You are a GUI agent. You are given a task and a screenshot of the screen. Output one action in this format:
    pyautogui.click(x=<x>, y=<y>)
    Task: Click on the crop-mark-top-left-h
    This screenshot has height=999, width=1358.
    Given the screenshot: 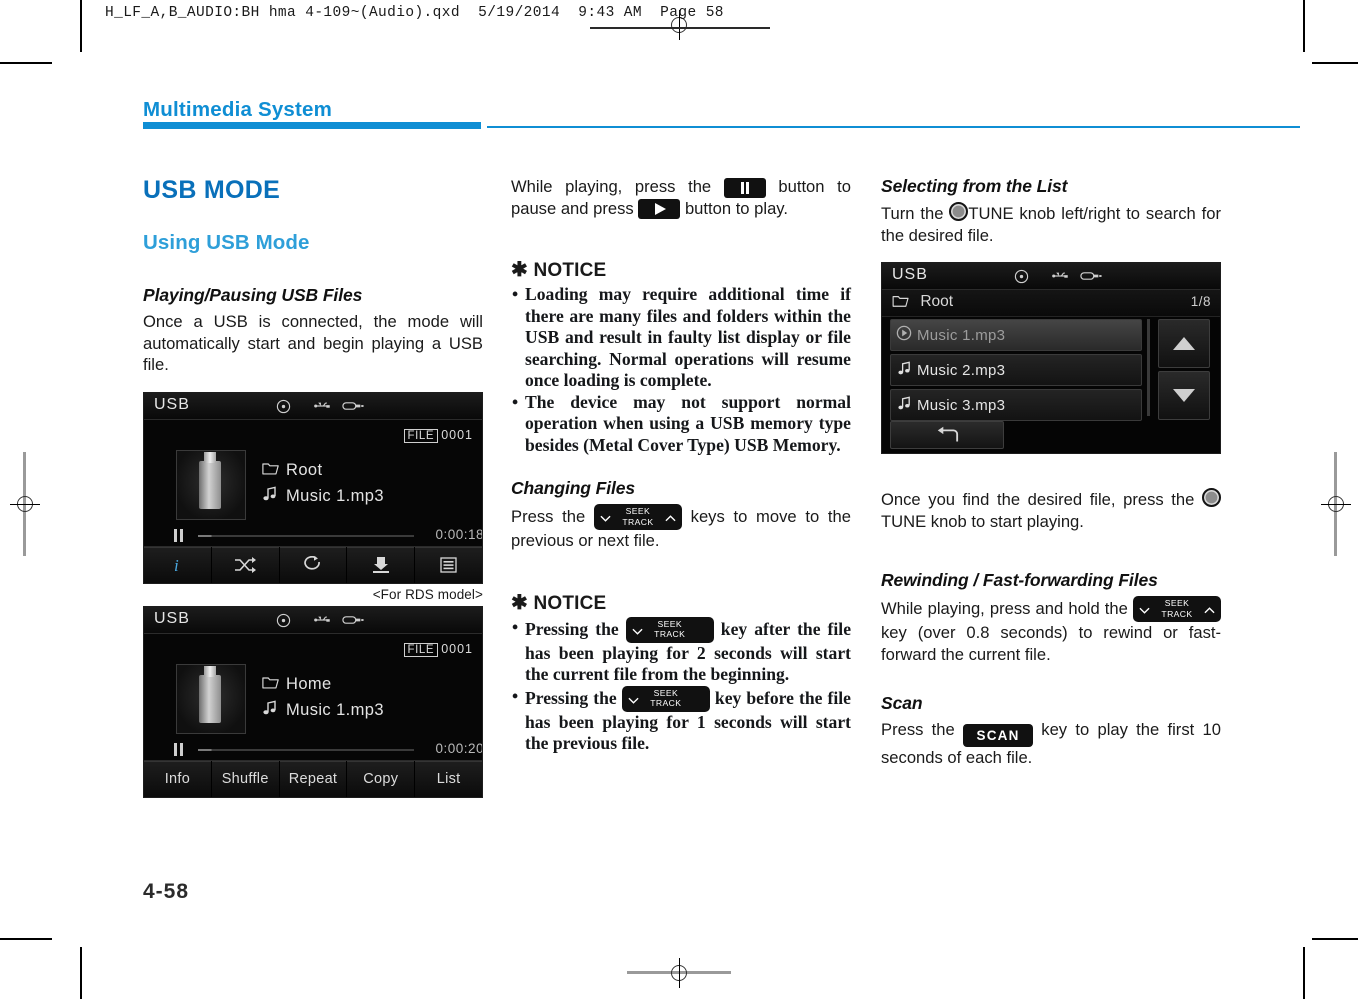 What is the action you would take?
    pyautogui.click(x=26, y=63)
    